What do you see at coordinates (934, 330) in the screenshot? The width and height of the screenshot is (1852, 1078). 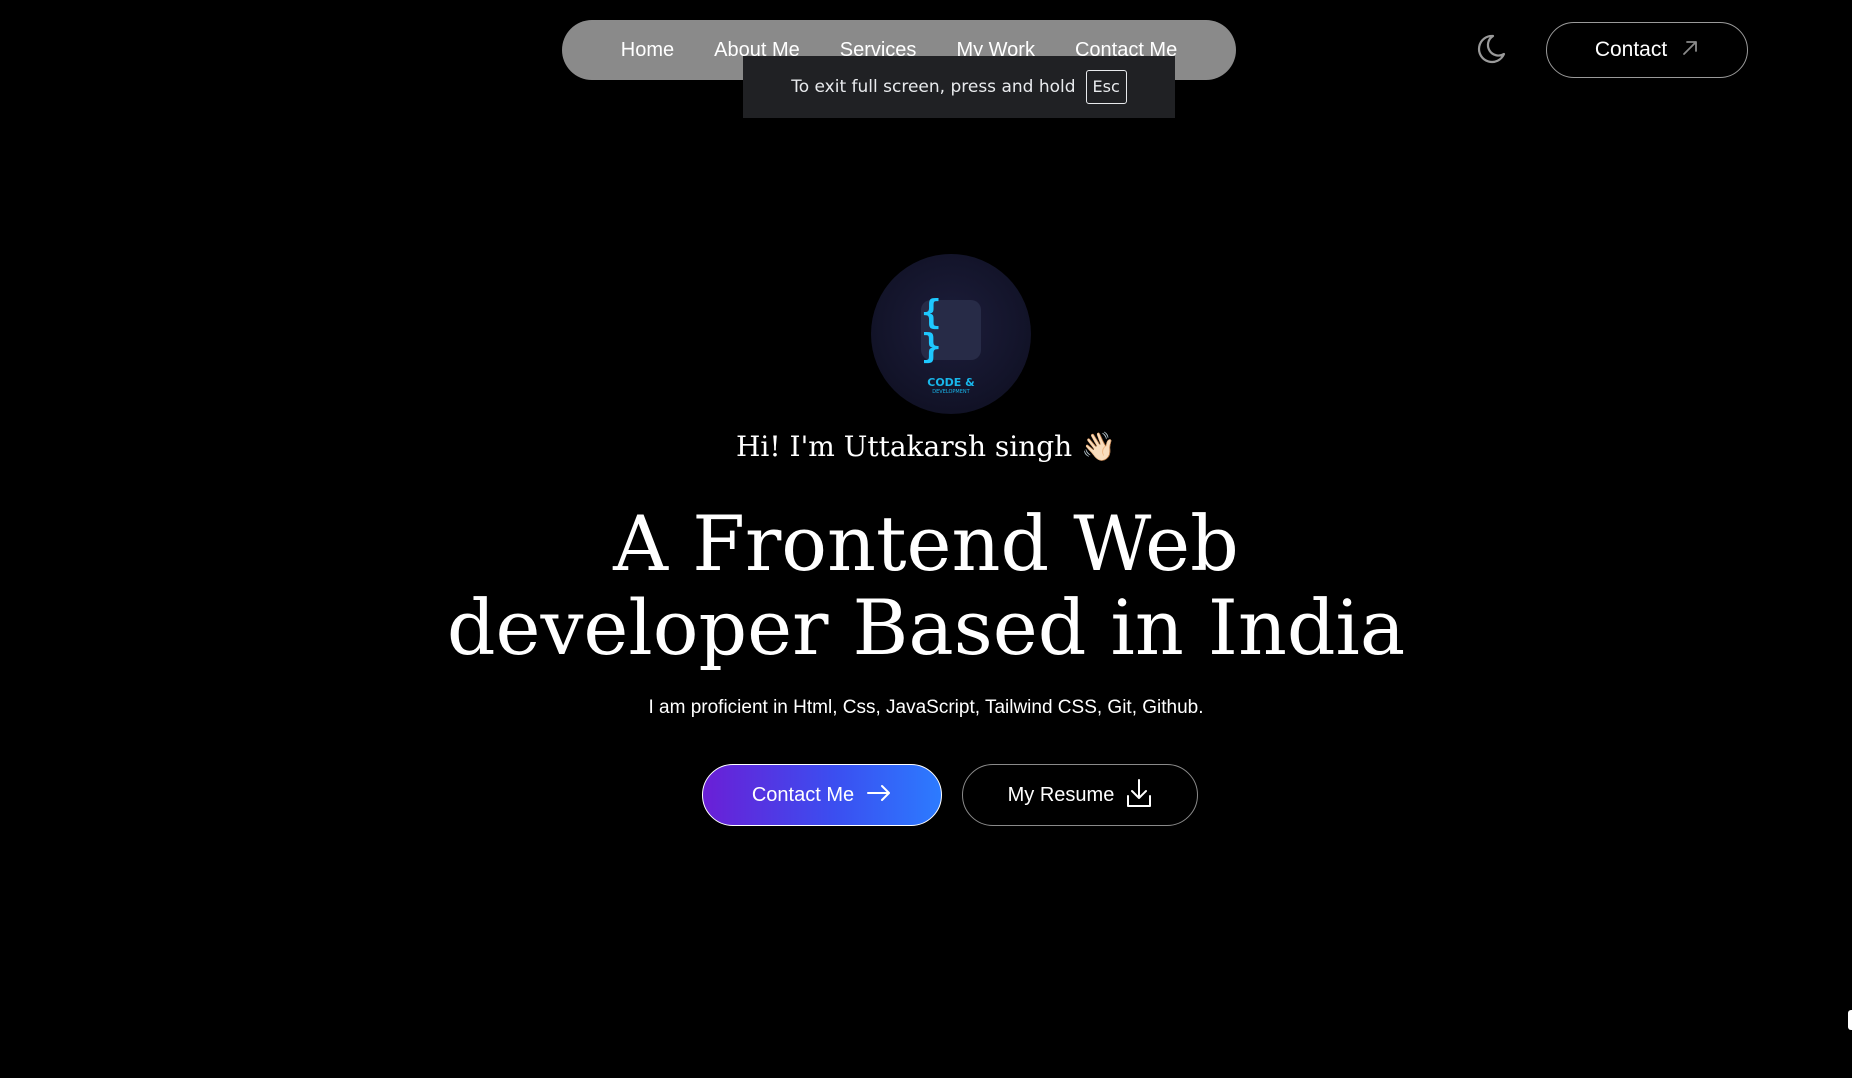 I see `logo-braces: { }` at bounding box center [934, 330].